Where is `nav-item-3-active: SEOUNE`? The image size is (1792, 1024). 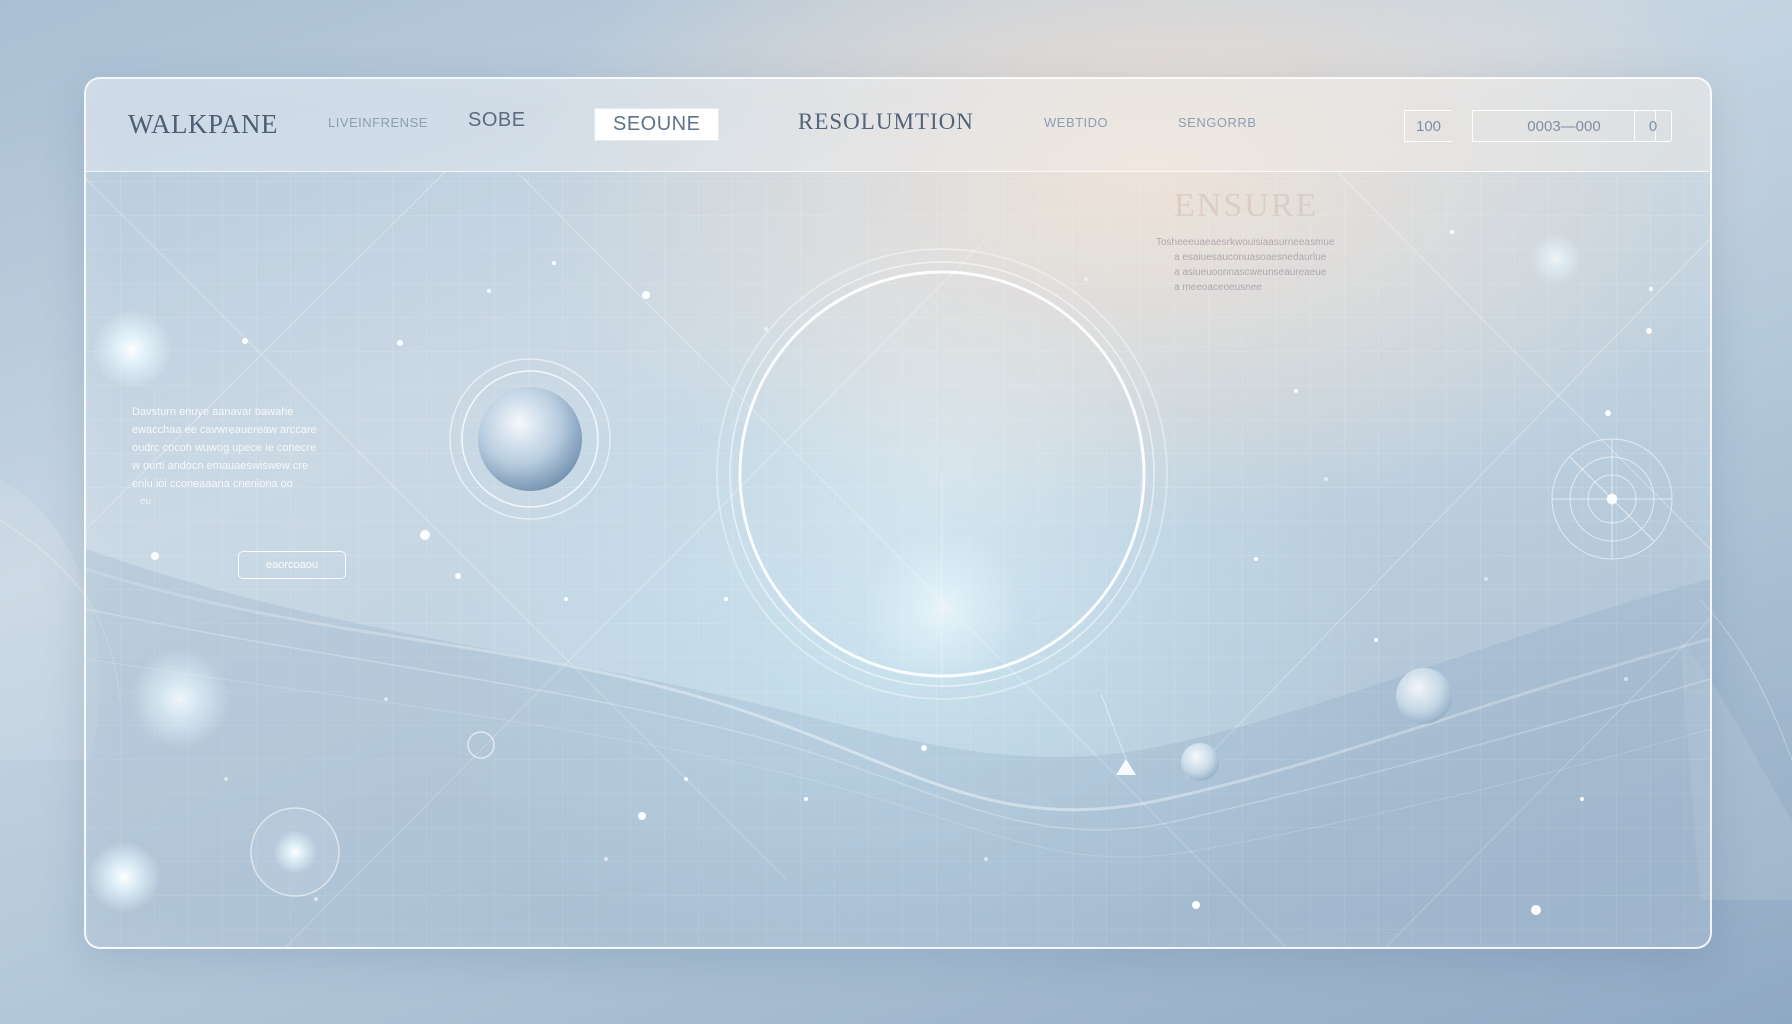
nav-item-3-active: SEOUNE is located at coordinates (657, 124).